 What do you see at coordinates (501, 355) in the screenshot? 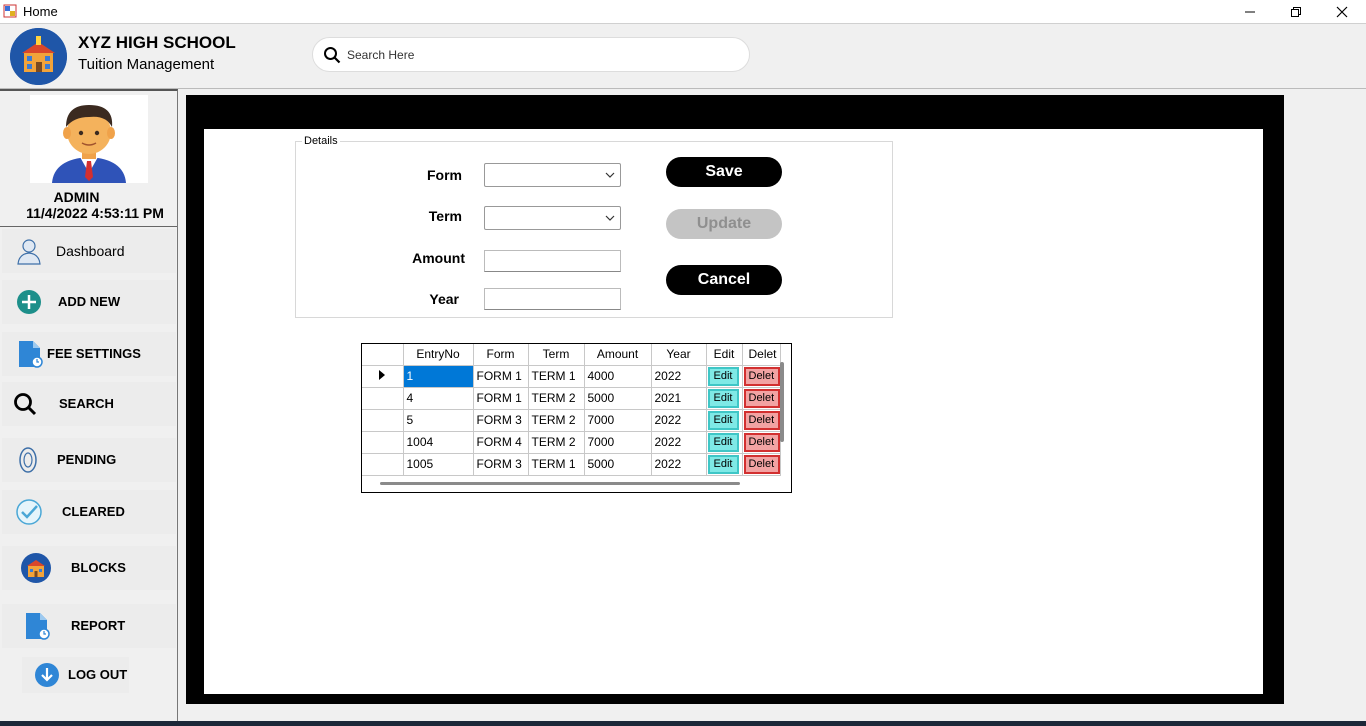
I see `column-header: Form` at bounding box center [501, 355].